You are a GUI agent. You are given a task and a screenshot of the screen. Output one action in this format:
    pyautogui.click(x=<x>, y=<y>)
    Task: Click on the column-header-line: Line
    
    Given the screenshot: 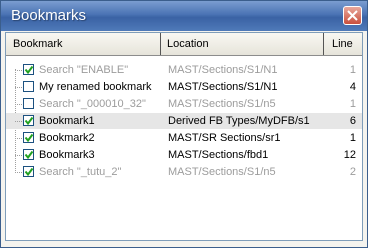 What is the action you would take?
    pyautogui.click(x=347, y=44)
    